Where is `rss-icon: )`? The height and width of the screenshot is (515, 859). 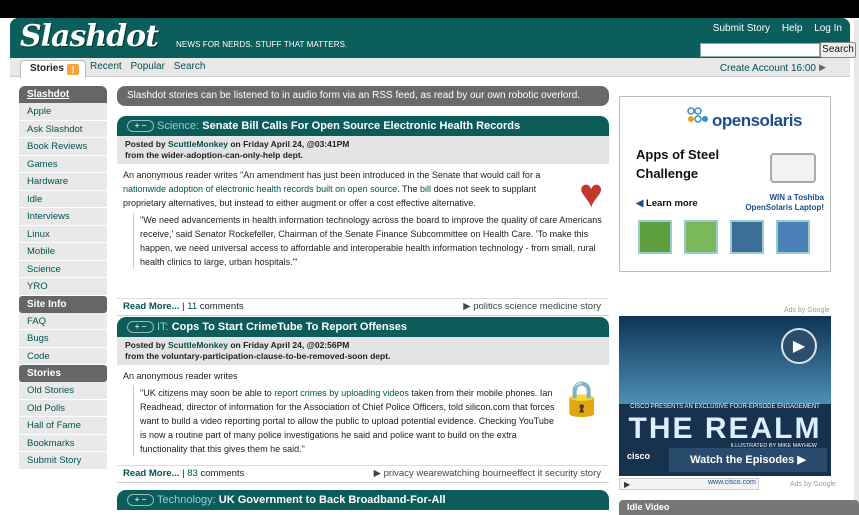 rss-icon: ) is located at coordinates (73, 69).